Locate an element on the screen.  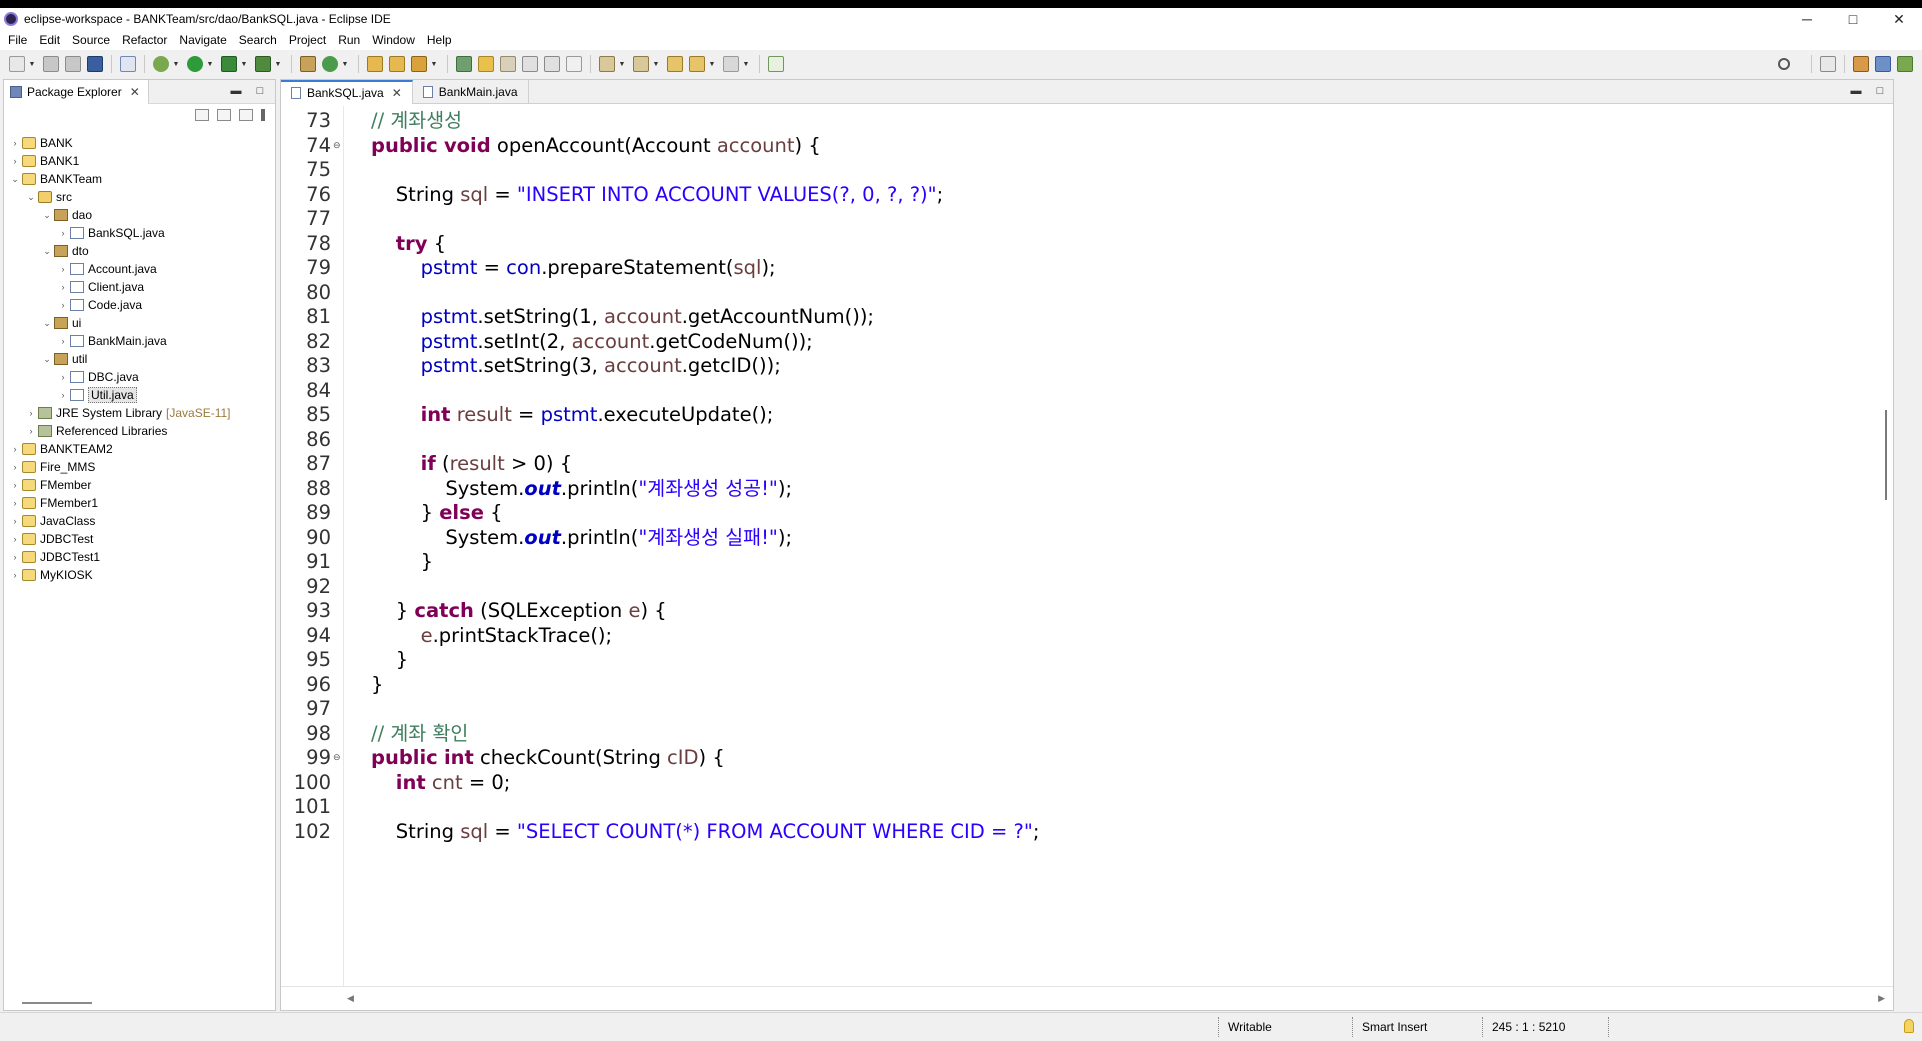
next-annotation-dropdown-icon: ▼ is located at coordinates (622, 64).